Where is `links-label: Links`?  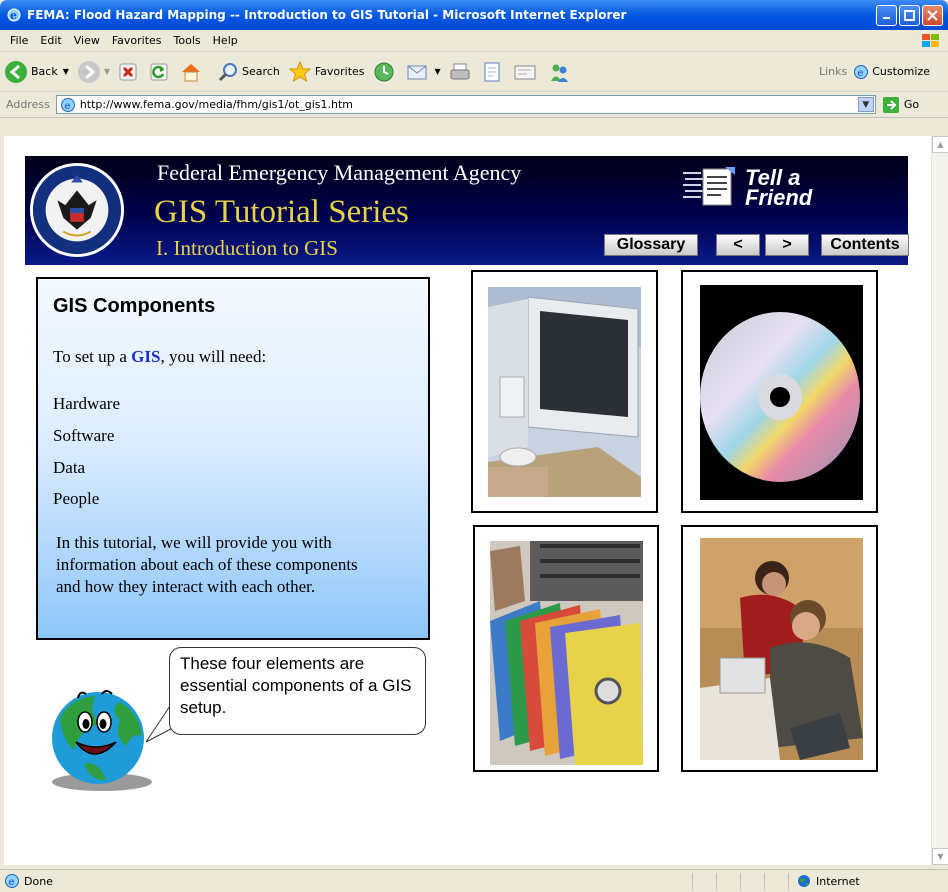
links-label: Links is located at coordinates (833, 71).